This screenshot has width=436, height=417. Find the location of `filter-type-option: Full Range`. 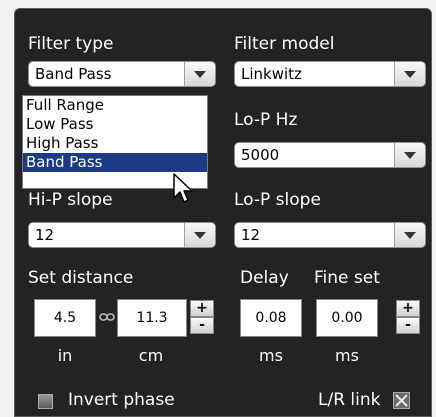

filter-type-option: Full Range is located at coordinates (115, 105).